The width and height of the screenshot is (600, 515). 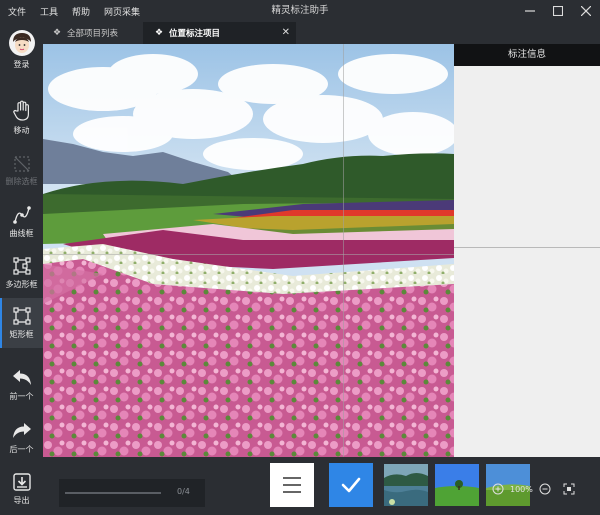 What do you see at coordinates (195, 34) in the screenshot?
I see `tab-location-project-label: 位置标注项目` at bounding box center [195, 34].